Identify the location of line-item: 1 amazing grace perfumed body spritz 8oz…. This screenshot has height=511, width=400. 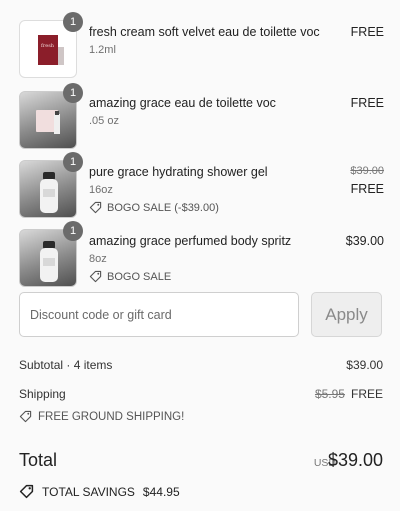
(201, 254).